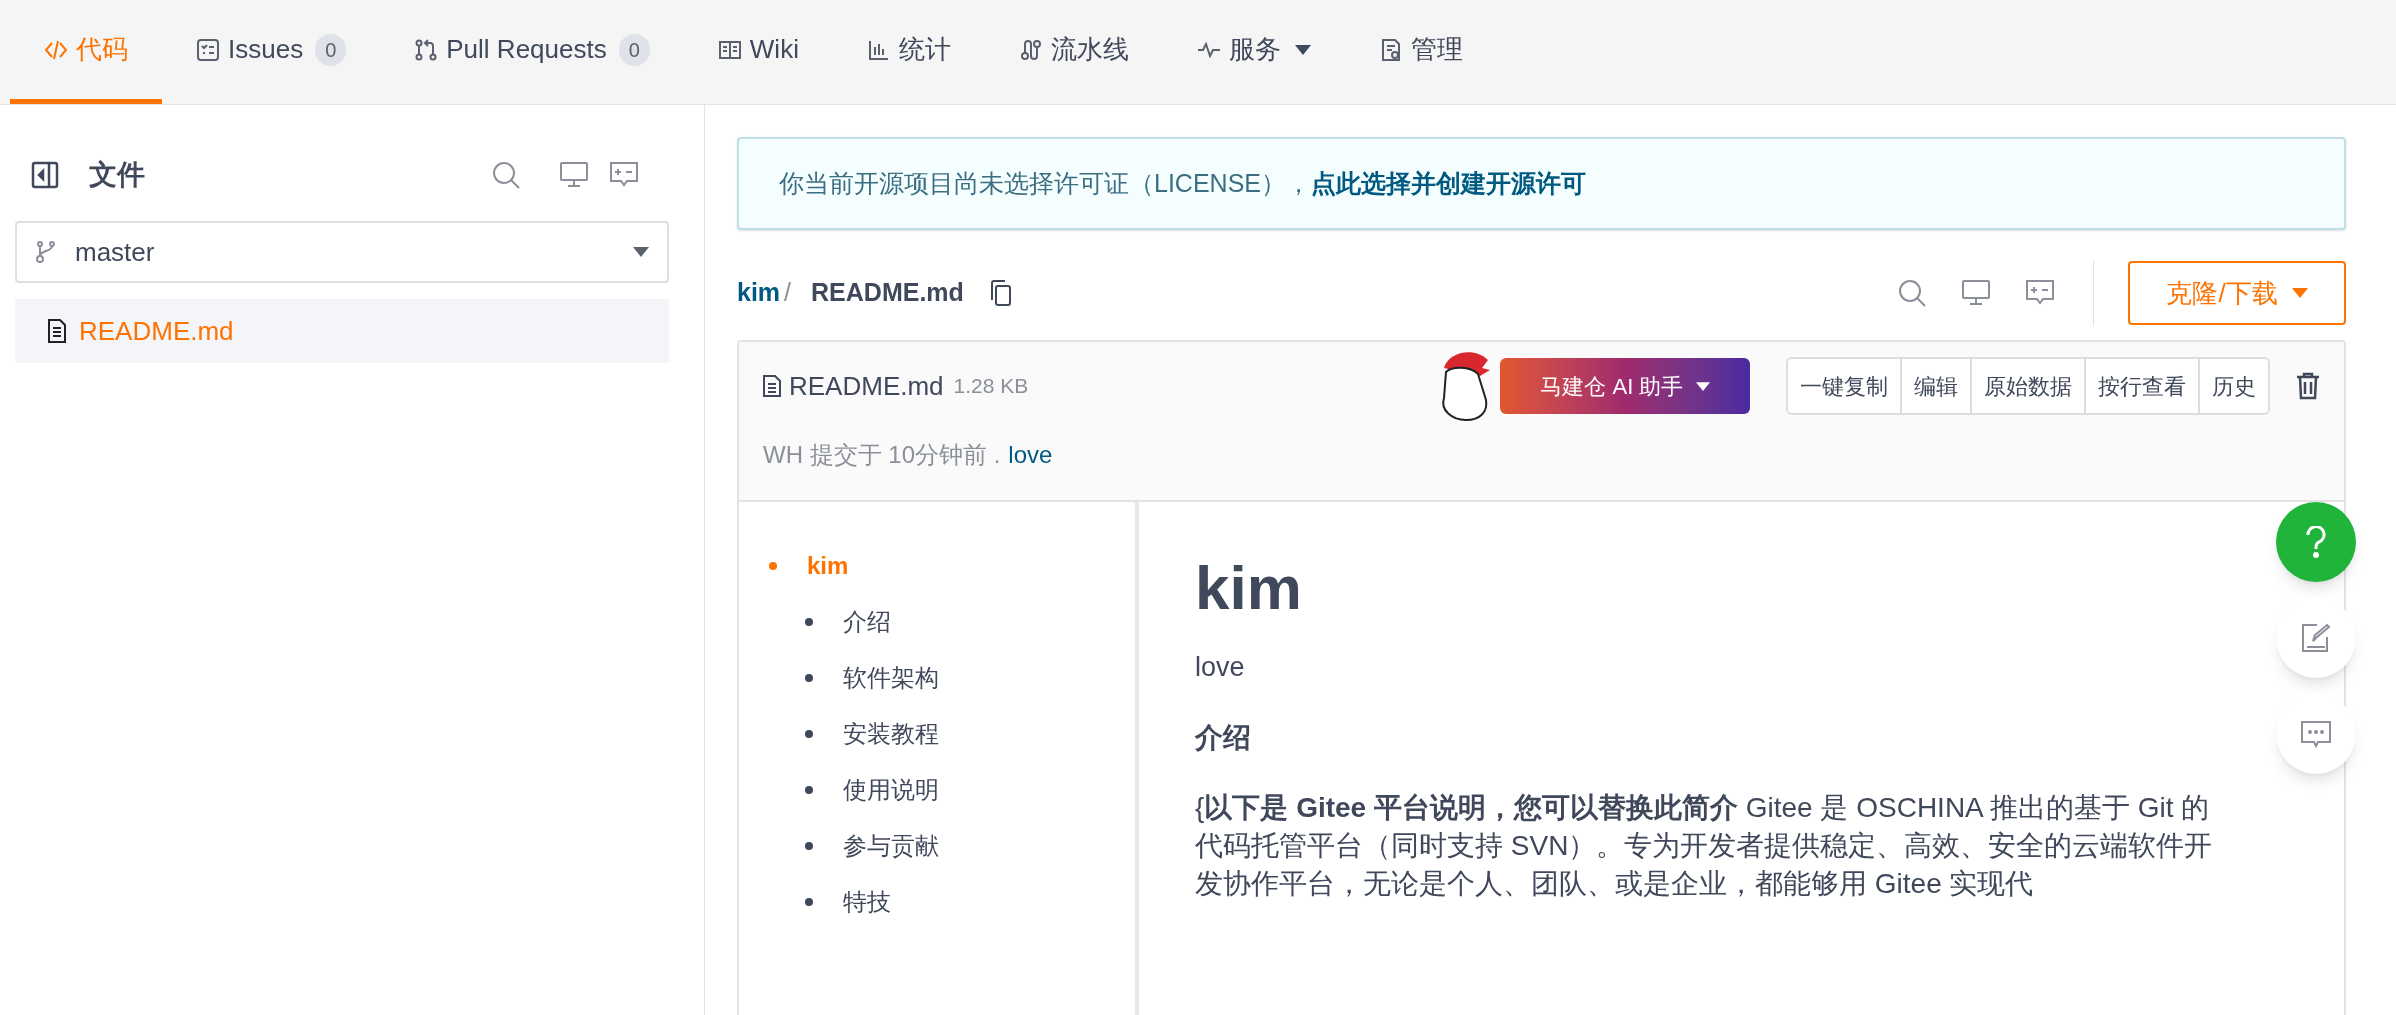 Image resolution: width=2396 pixels, height=1015 pixels. Describe the element at coordinates (891, 790) in the screenshot. I see `toc-link: 使用说明` at that location.